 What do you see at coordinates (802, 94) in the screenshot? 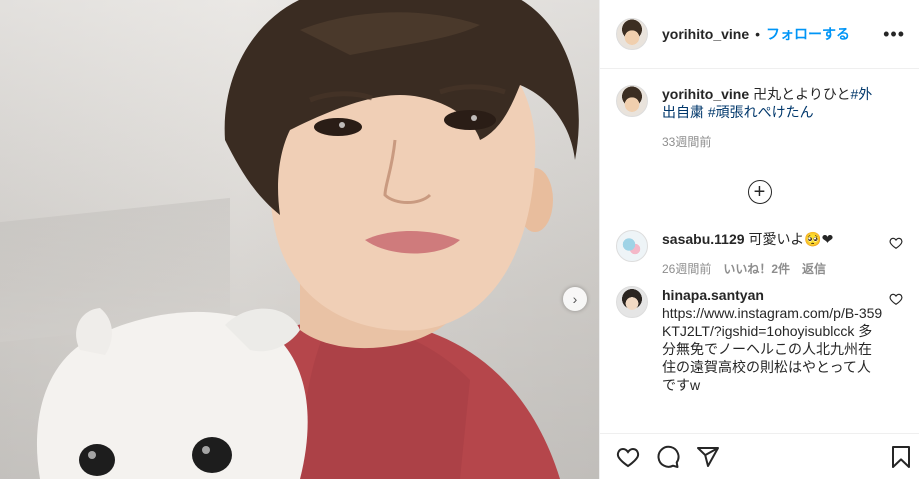
I see `caption-text: 卍丸とよりひと` at bounding box center [802, 94].